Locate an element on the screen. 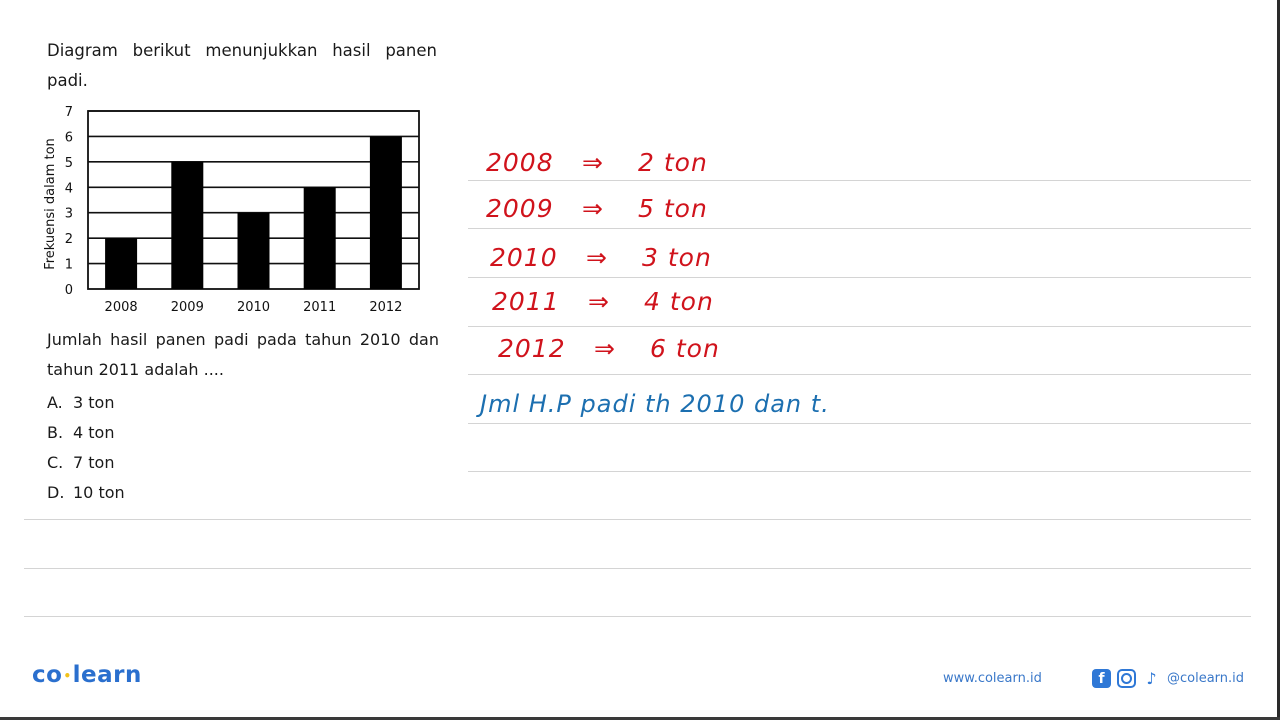 Image resolution: width=1280 pixels, height=720 pixels. hw-year: 2008 is located at coordinates (520, 162).